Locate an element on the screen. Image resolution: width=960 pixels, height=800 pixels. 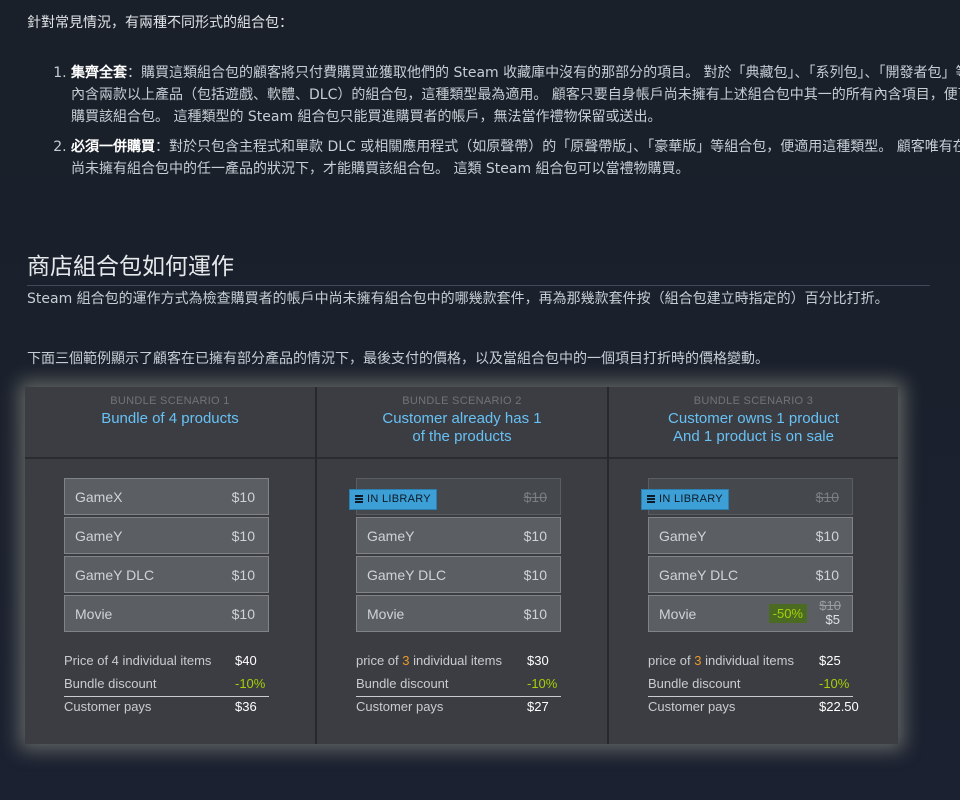
bundle-type-title: 必須一併購買 is located at coordinates (113, 147).